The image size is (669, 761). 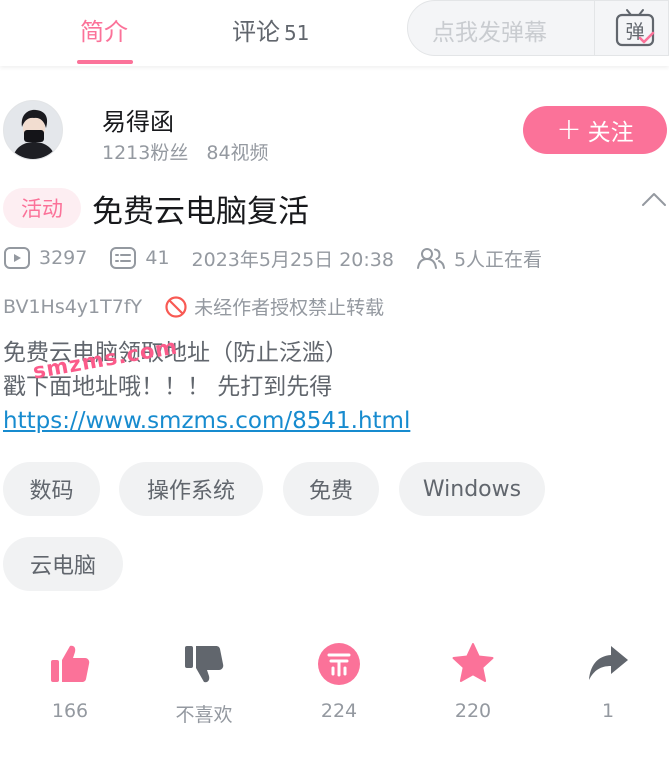 I want to click on tab-intro-label: 简介, so click(x=104, y=32).